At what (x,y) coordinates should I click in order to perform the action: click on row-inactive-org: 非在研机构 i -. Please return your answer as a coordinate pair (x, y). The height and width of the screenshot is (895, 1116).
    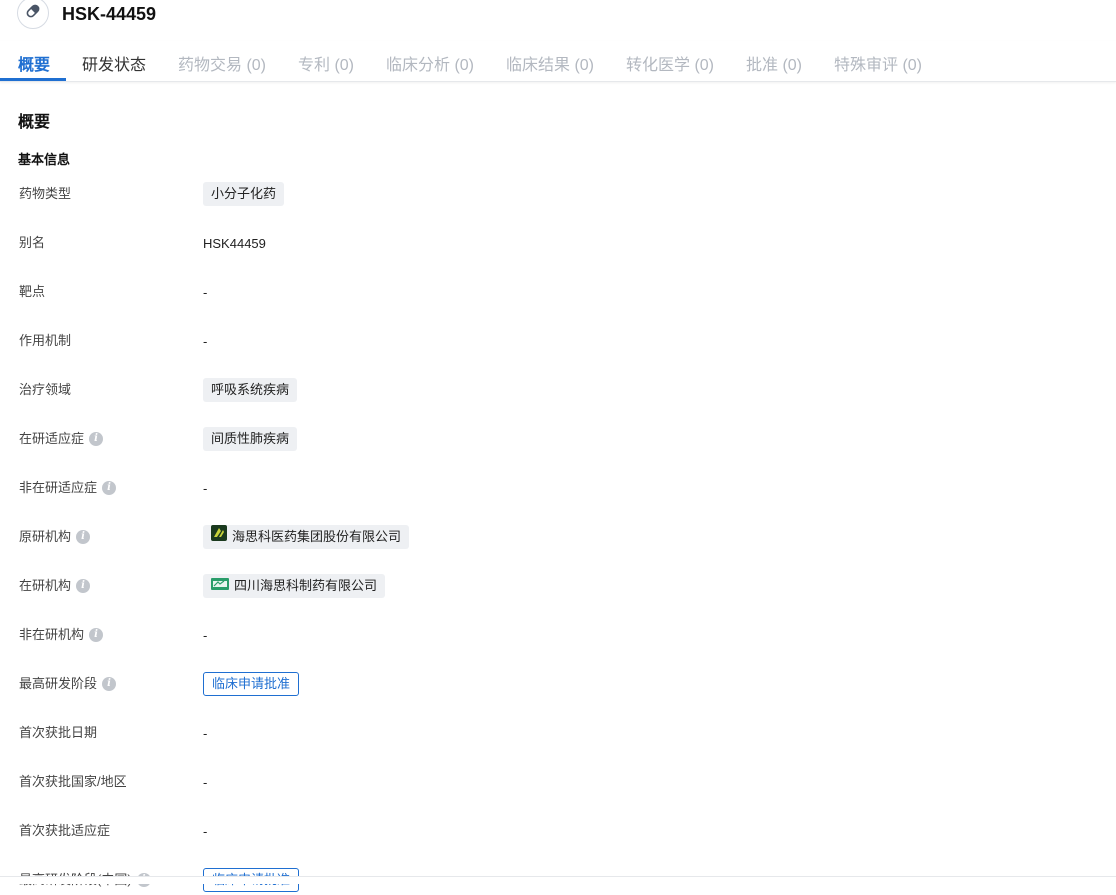
    Looking at the image, I should click on (558, 635).